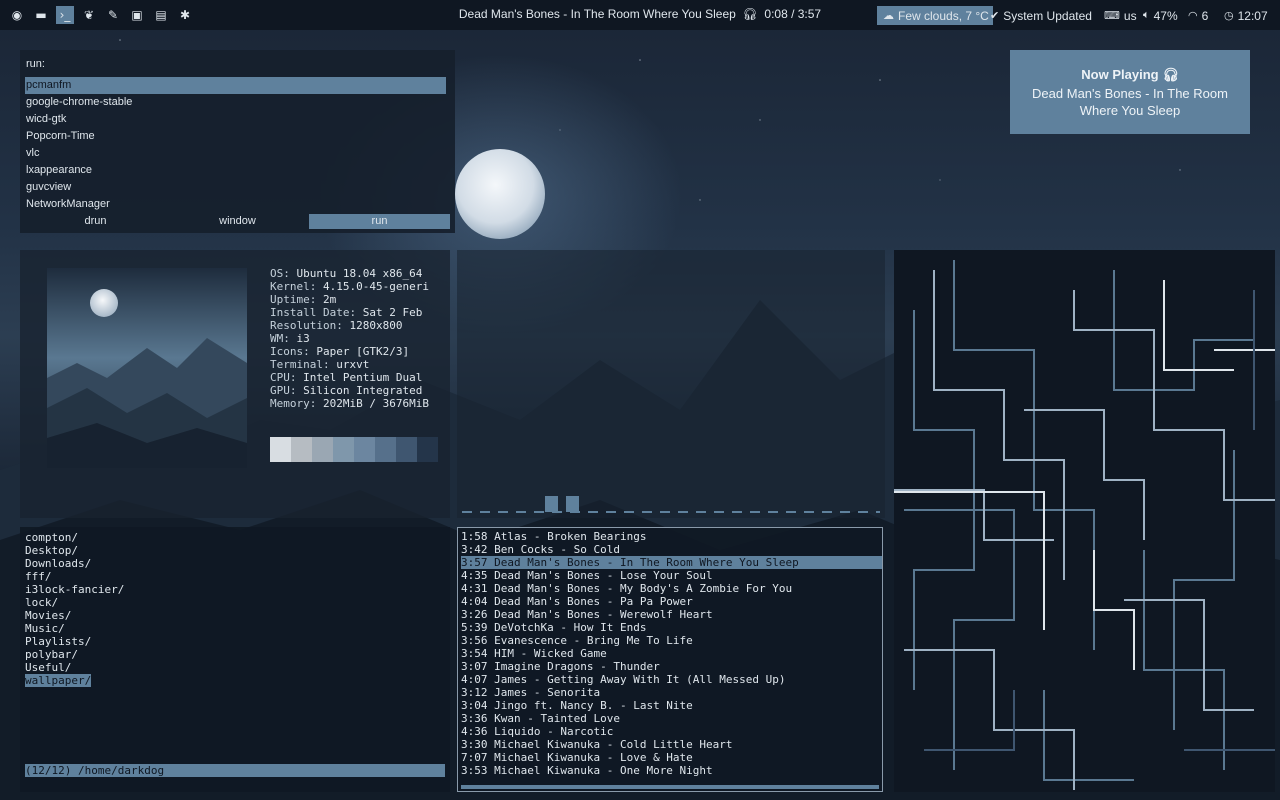  I want to click on playlist-track: 3:42 Ben Cocks - So Cold, so click(671, 549).